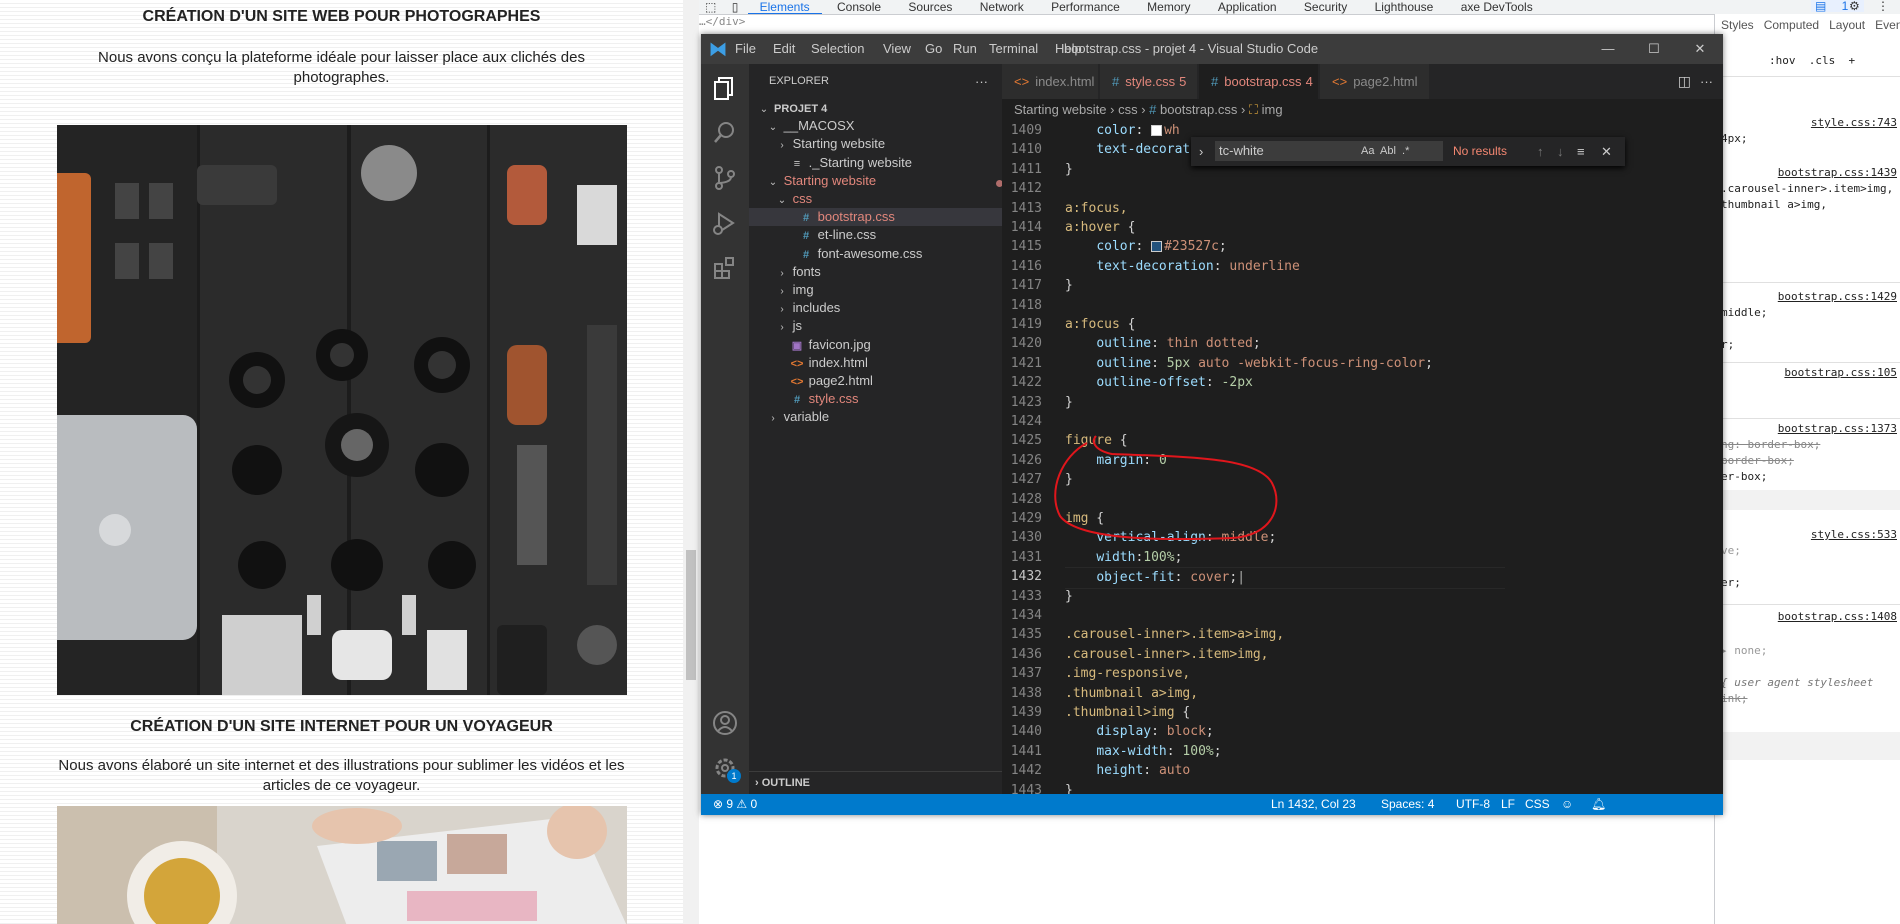 The width and height of the screenshot is (1900, 924). I want to click on next-match-icon: ↓, so click(1560, 151).